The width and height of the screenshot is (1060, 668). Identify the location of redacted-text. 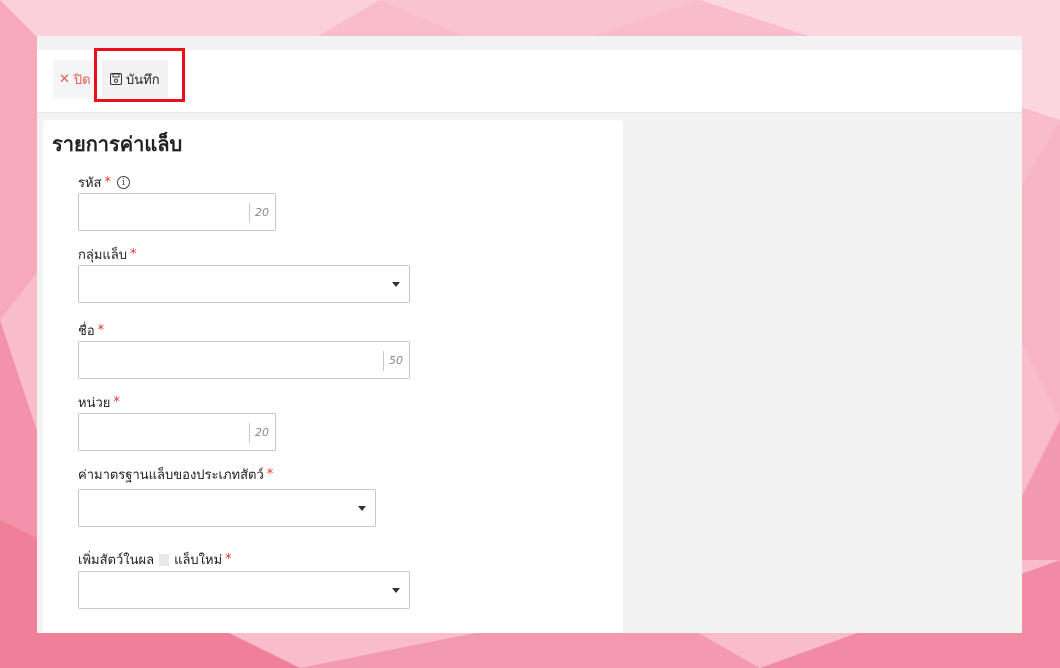
(164, 559).